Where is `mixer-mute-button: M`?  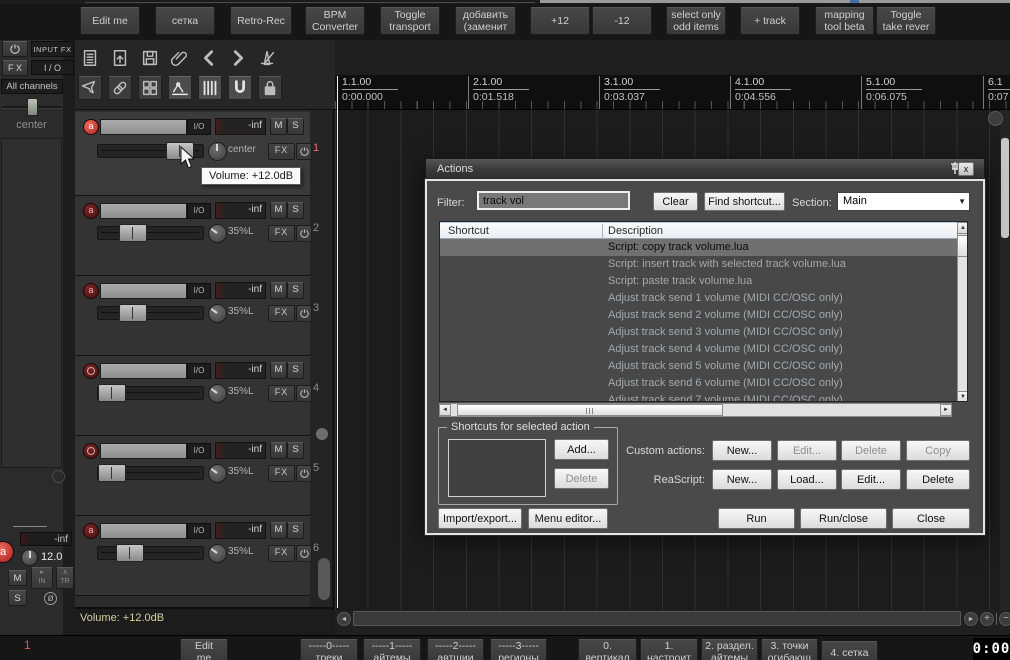 mixer-mute-button: M is located at coordinates (17, 578).